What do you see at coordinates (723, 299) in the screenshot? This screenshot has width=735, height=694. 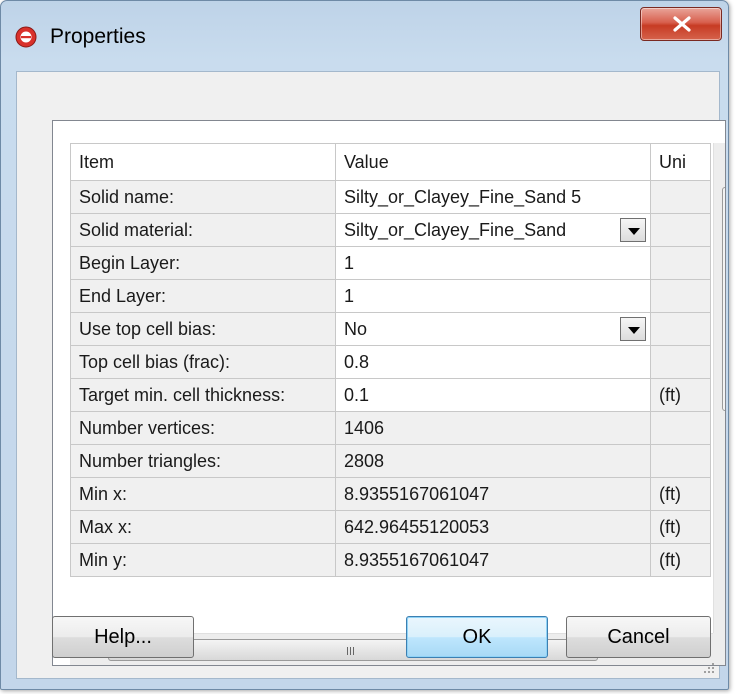 I see `vertical-scroll-thumb` at bounding box center [723, 299].